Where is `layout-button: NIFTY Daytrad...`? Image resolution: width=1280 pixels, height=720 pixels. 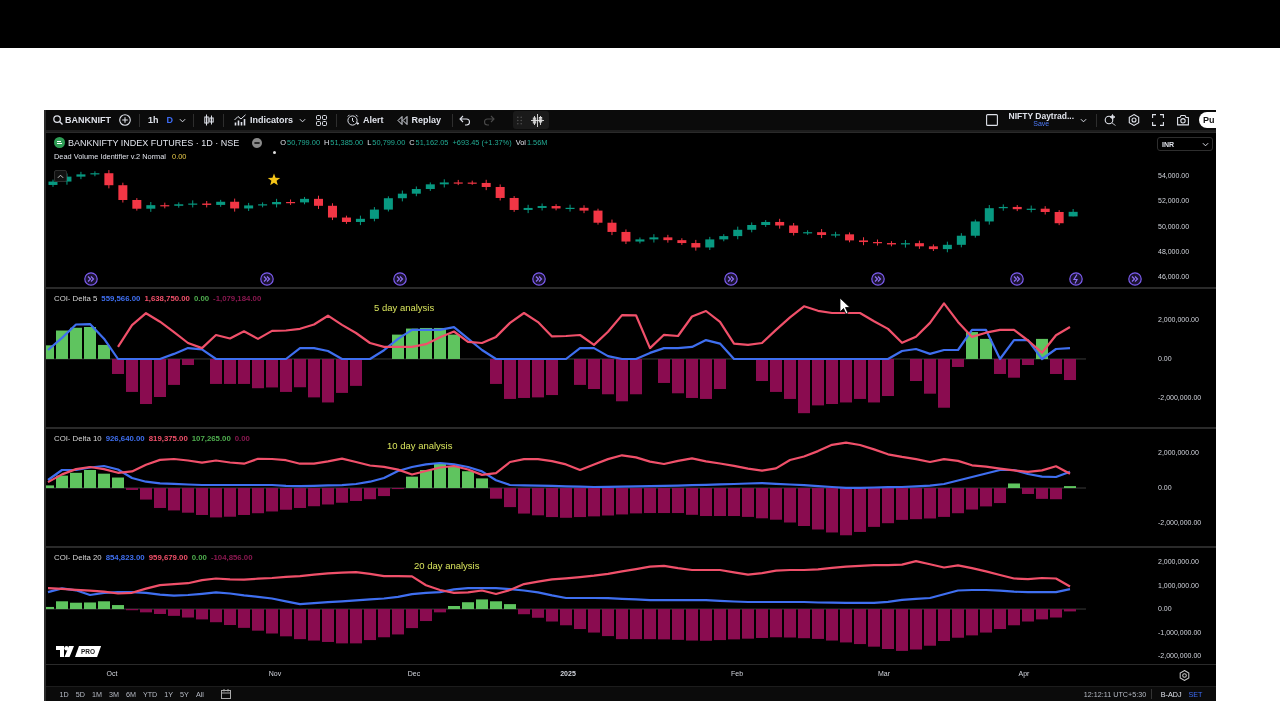 layout-button: NIFTY Daytrad... is located at coordinates (1041, 116).